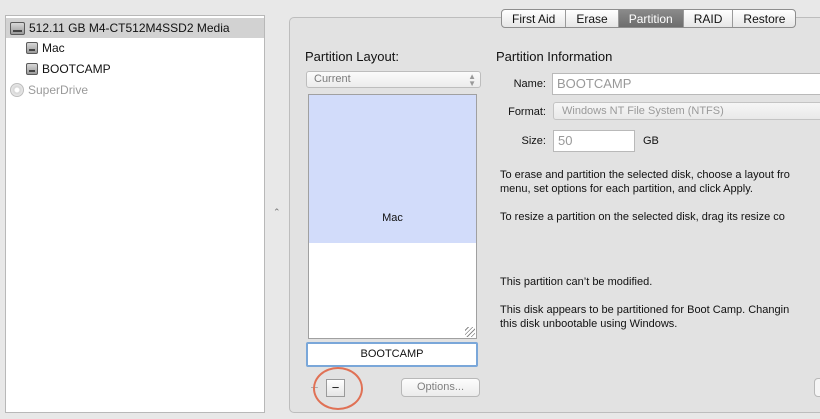 The image size is (820, 419). Describe the element at coordinates (534, 18) in the screenshot. I see `tab-first-aid: First Aid` at that location.